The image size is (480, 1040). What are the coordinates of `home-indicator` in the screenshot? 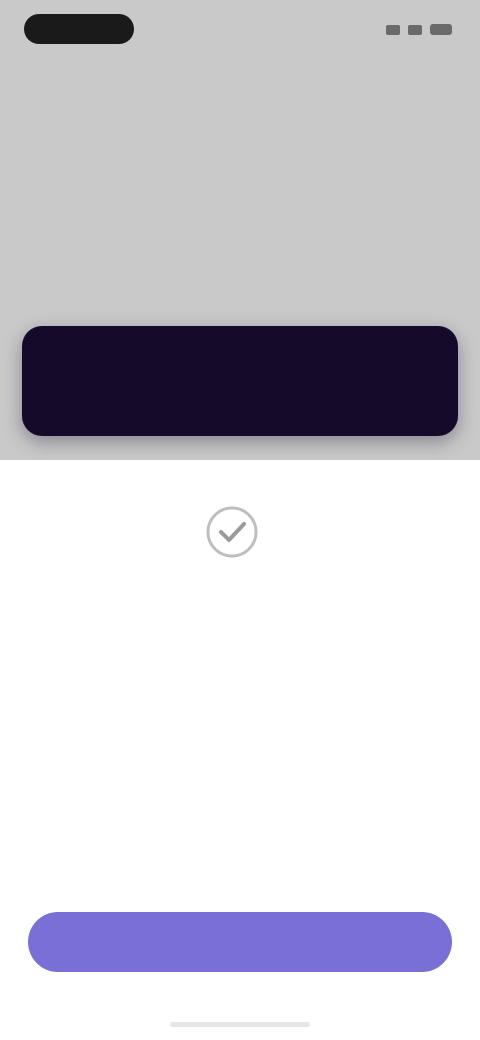 It's located at (240, 1024).